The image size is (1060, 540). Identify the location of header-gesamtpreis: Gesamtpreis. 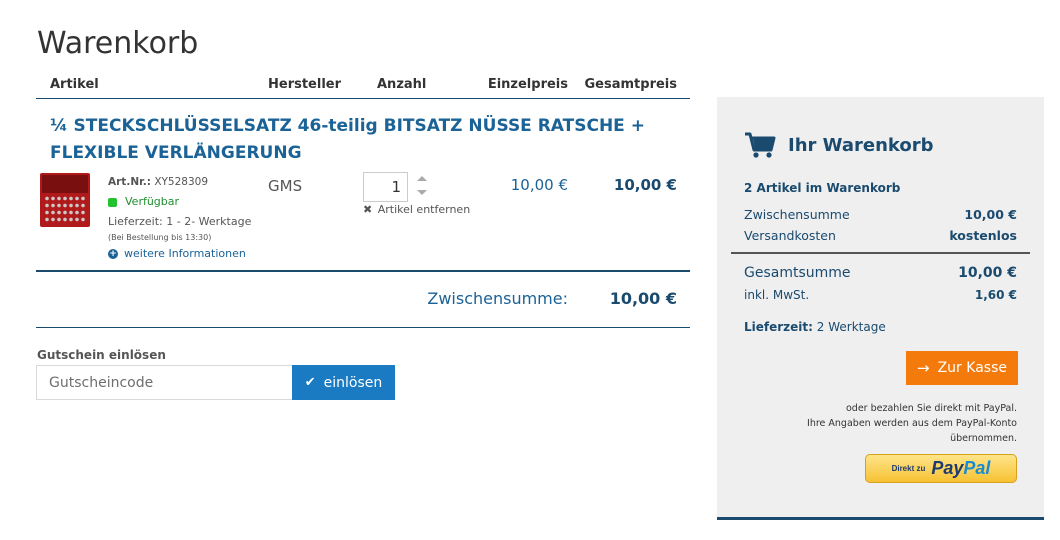
(631, 84).